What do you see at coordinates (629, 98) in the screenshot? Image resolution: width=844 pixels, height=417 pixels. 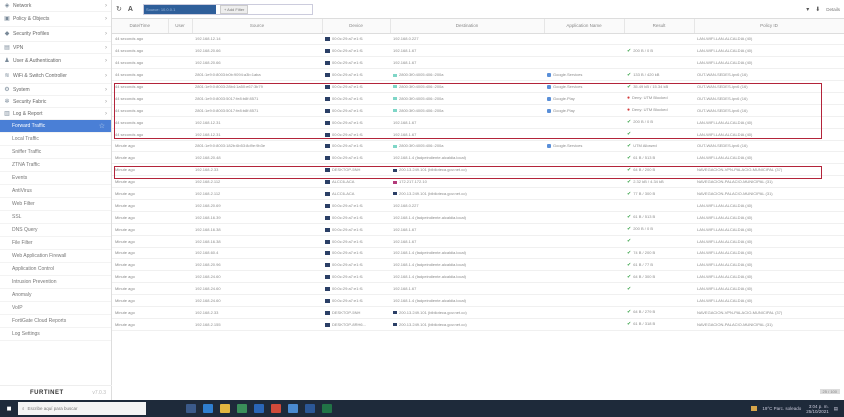 I see `deny-icon: ●` at bounding box center [629, 98].